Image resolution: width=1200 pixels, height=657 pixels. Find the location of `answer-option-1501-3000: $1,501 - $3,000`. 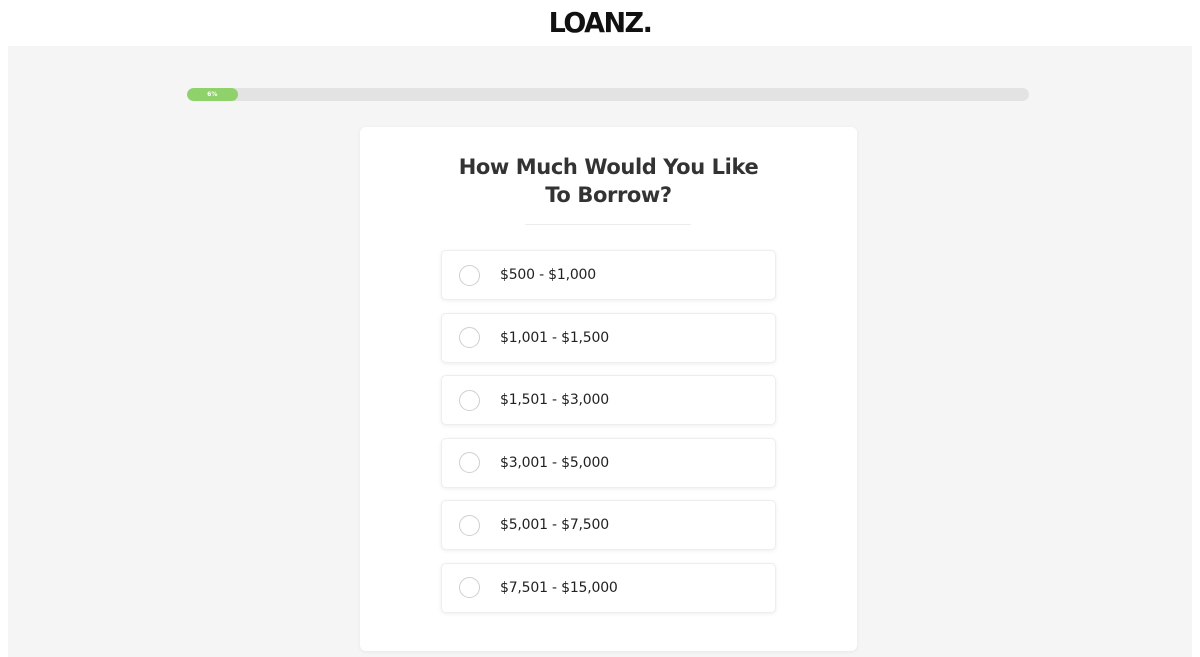

answer-option-1501-3000: $1,501 - $3,000 is located at coordinates (608, 400).